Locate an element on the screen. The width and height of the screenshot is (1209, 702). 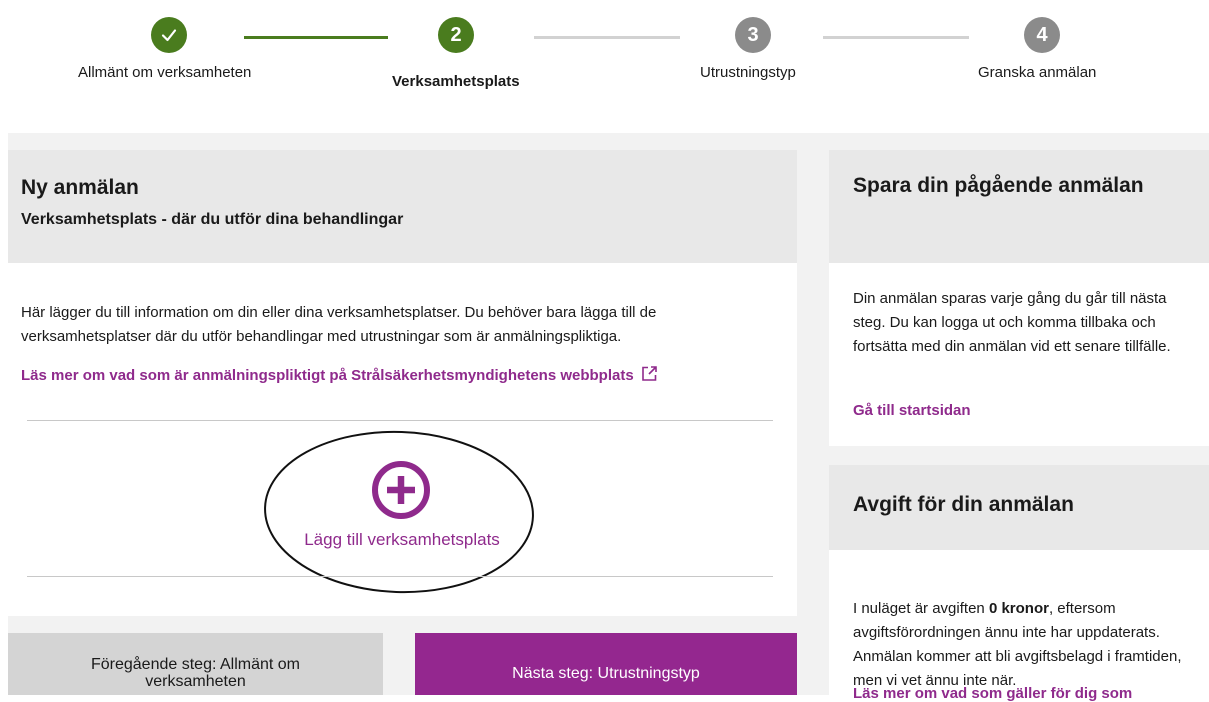
step-2-badge: 2 is located at coordinates (456, 35).